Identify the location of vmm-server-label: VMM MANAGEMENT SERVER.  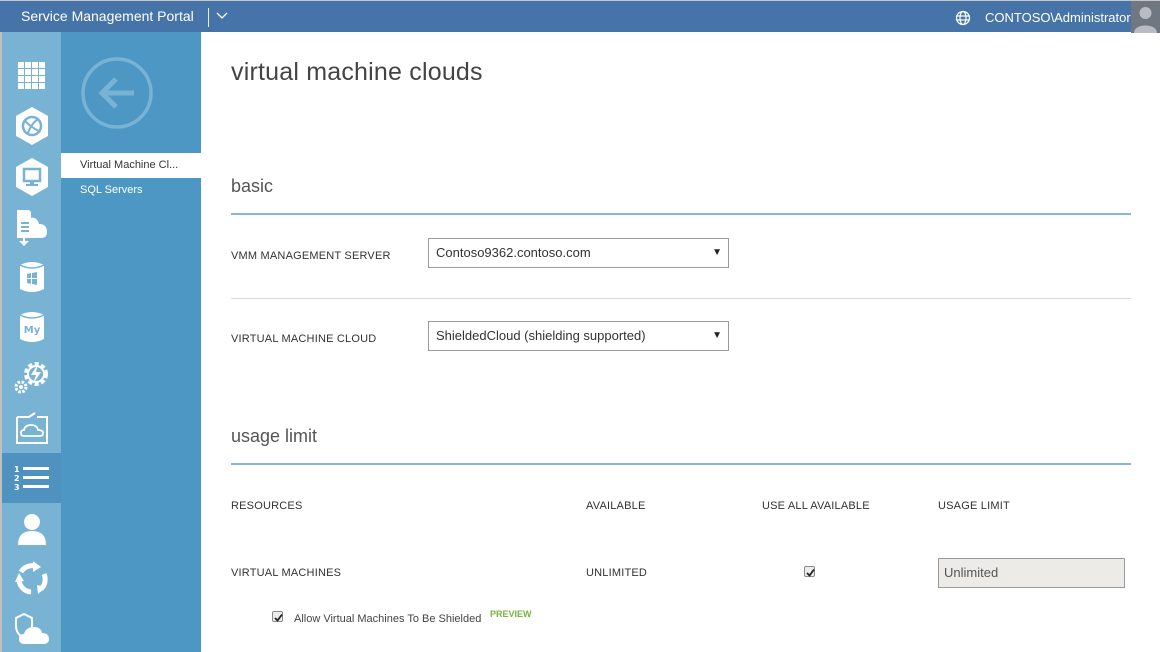
(311, 256).